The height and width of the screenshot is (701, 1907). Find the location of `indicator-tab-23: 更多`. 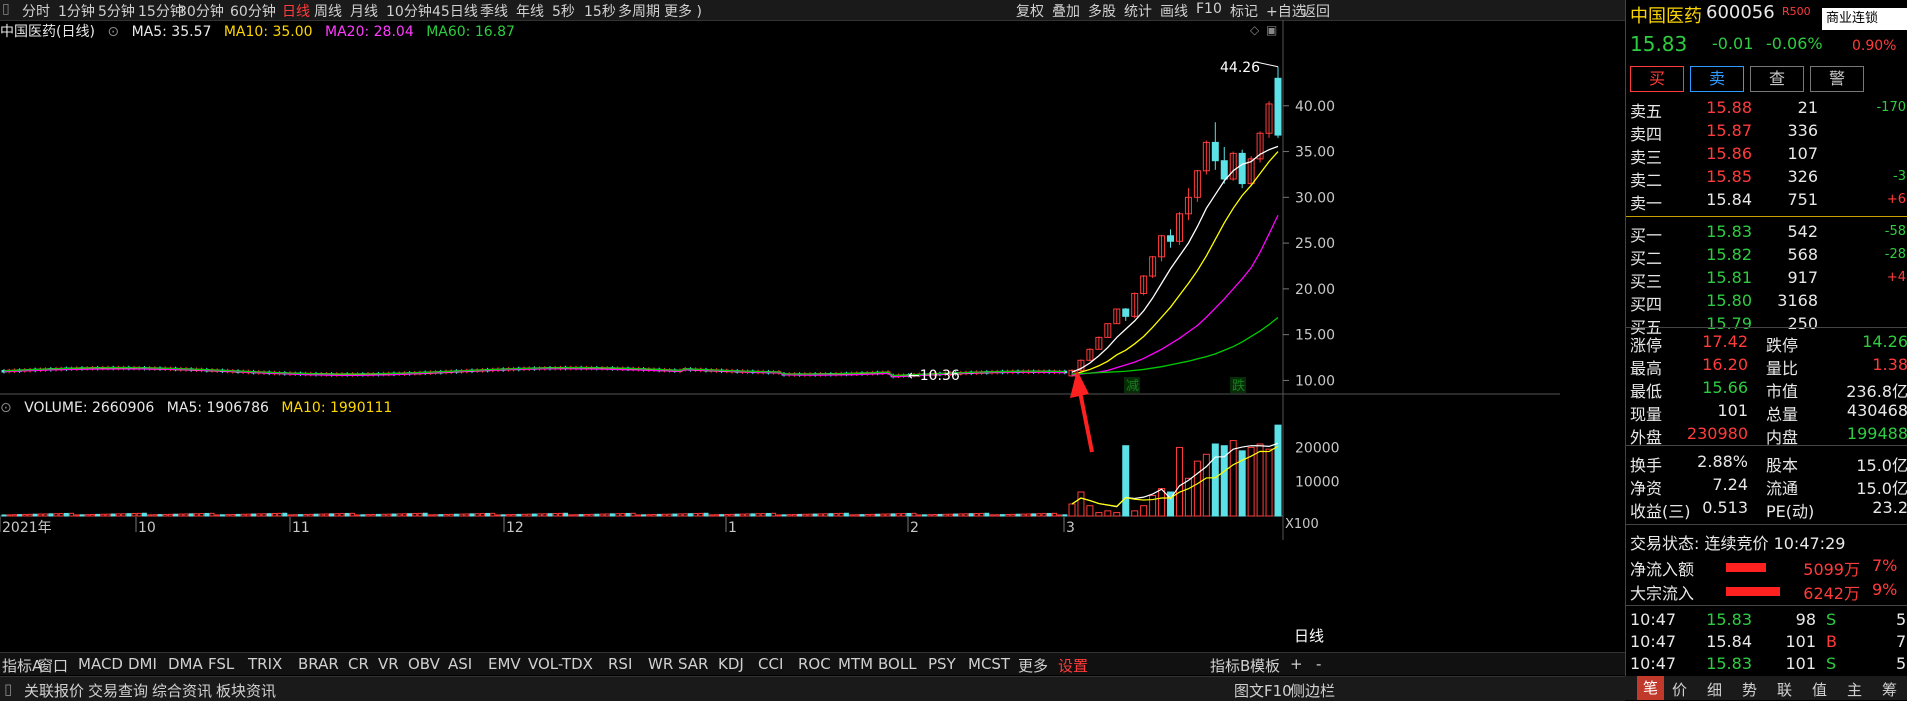

indicator-tab-23: 更多 is located at coordinates (1033, 665).